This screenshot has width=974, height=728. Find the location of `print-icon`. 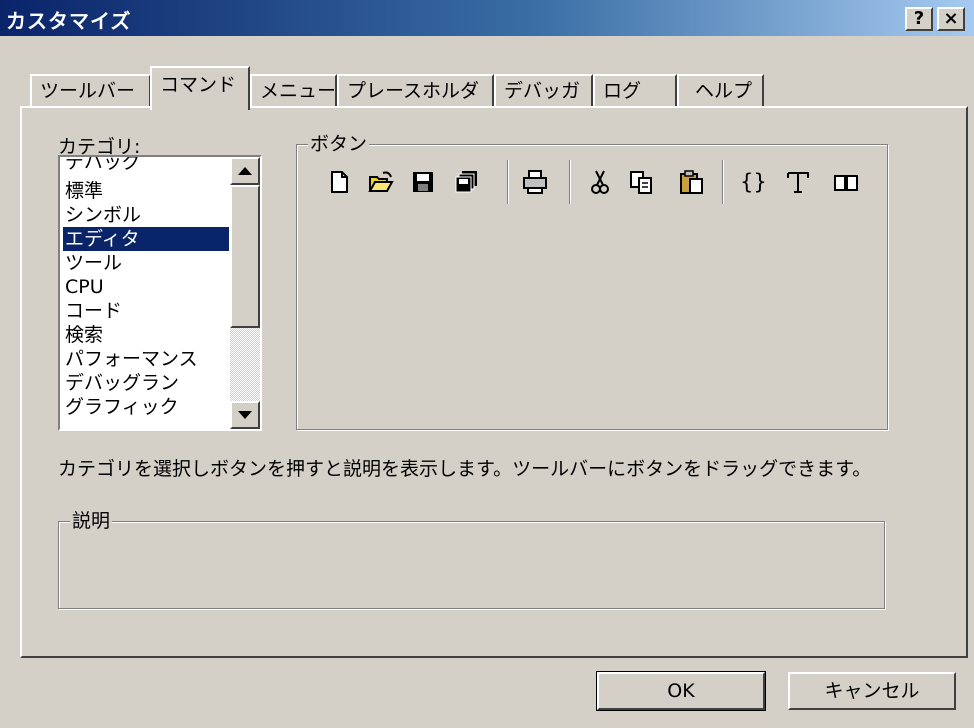

print-icon is located at coordinates (535, 182).